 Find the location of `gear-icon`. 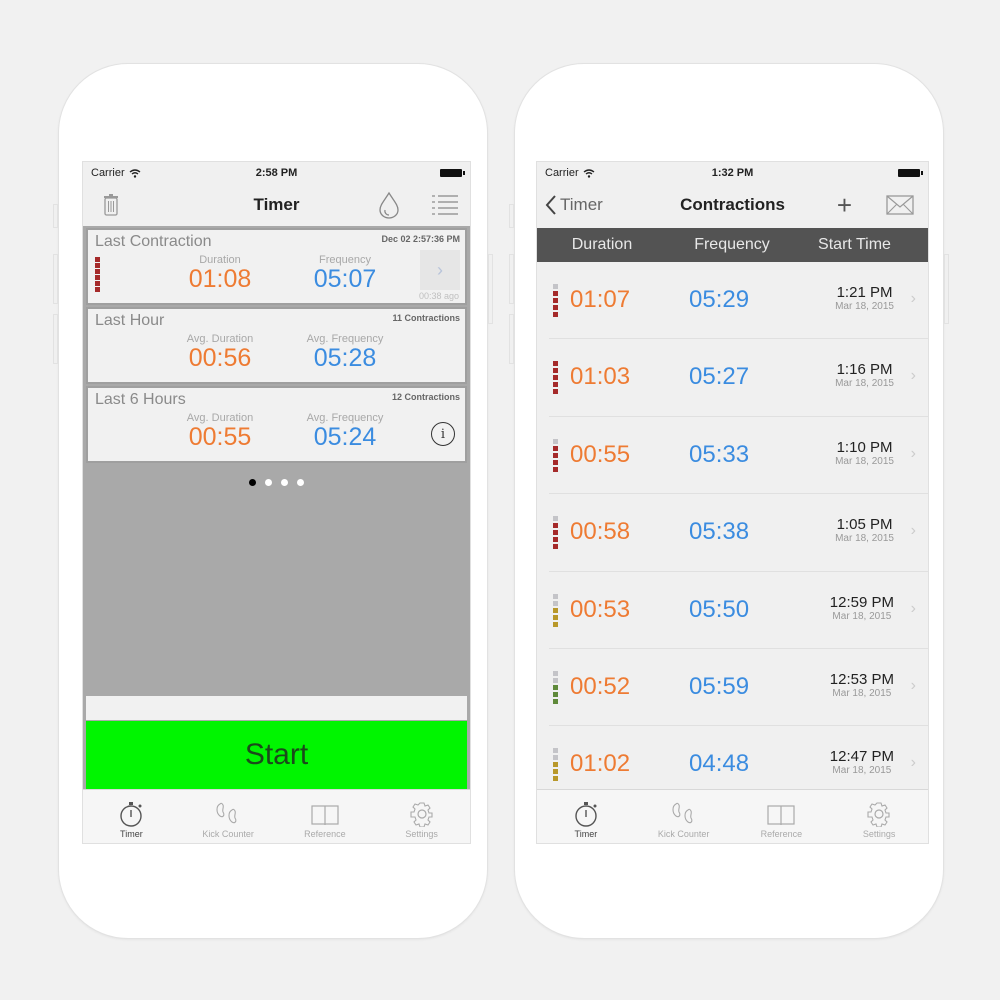

gear-icon is located at coordinates (421, 814).